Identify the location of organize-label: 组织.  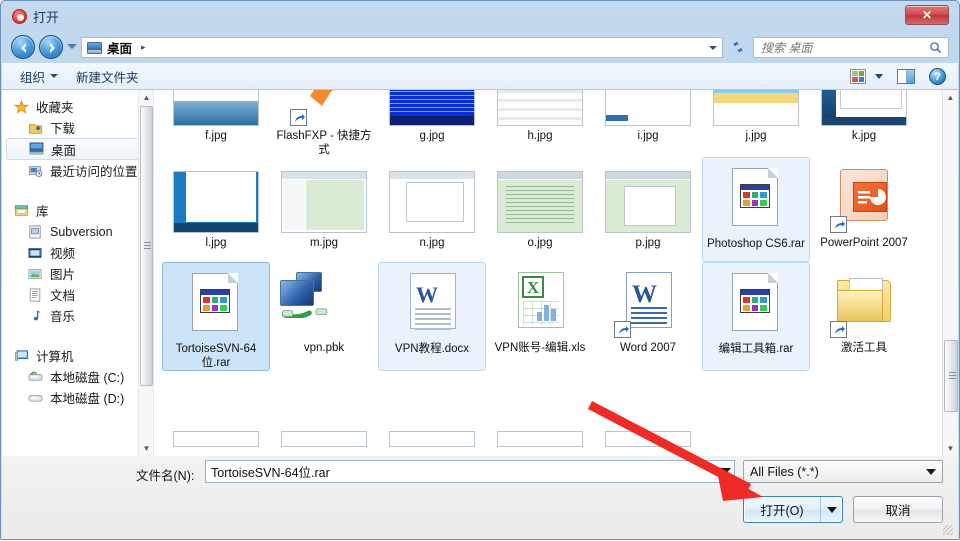
(33, 77).